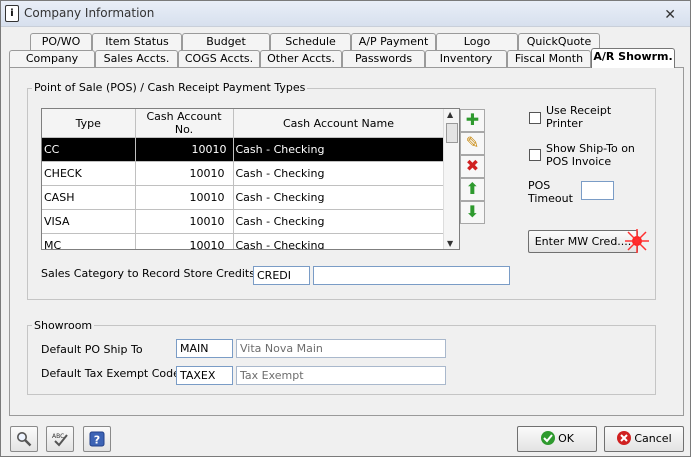  I want to click on tab-inventory: Inventory, so click(466, 58).